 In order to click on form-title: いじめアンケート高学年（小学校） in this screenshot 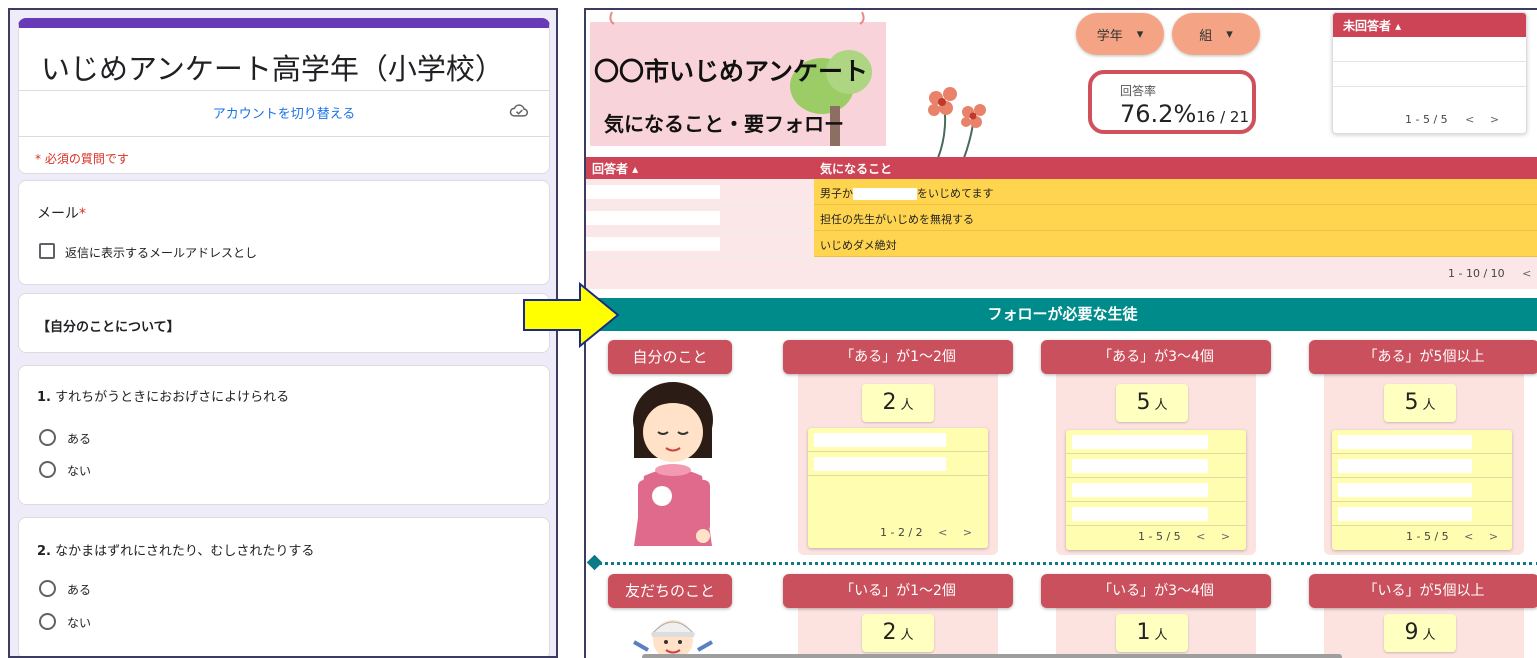, I will do `click(272, 69)`.